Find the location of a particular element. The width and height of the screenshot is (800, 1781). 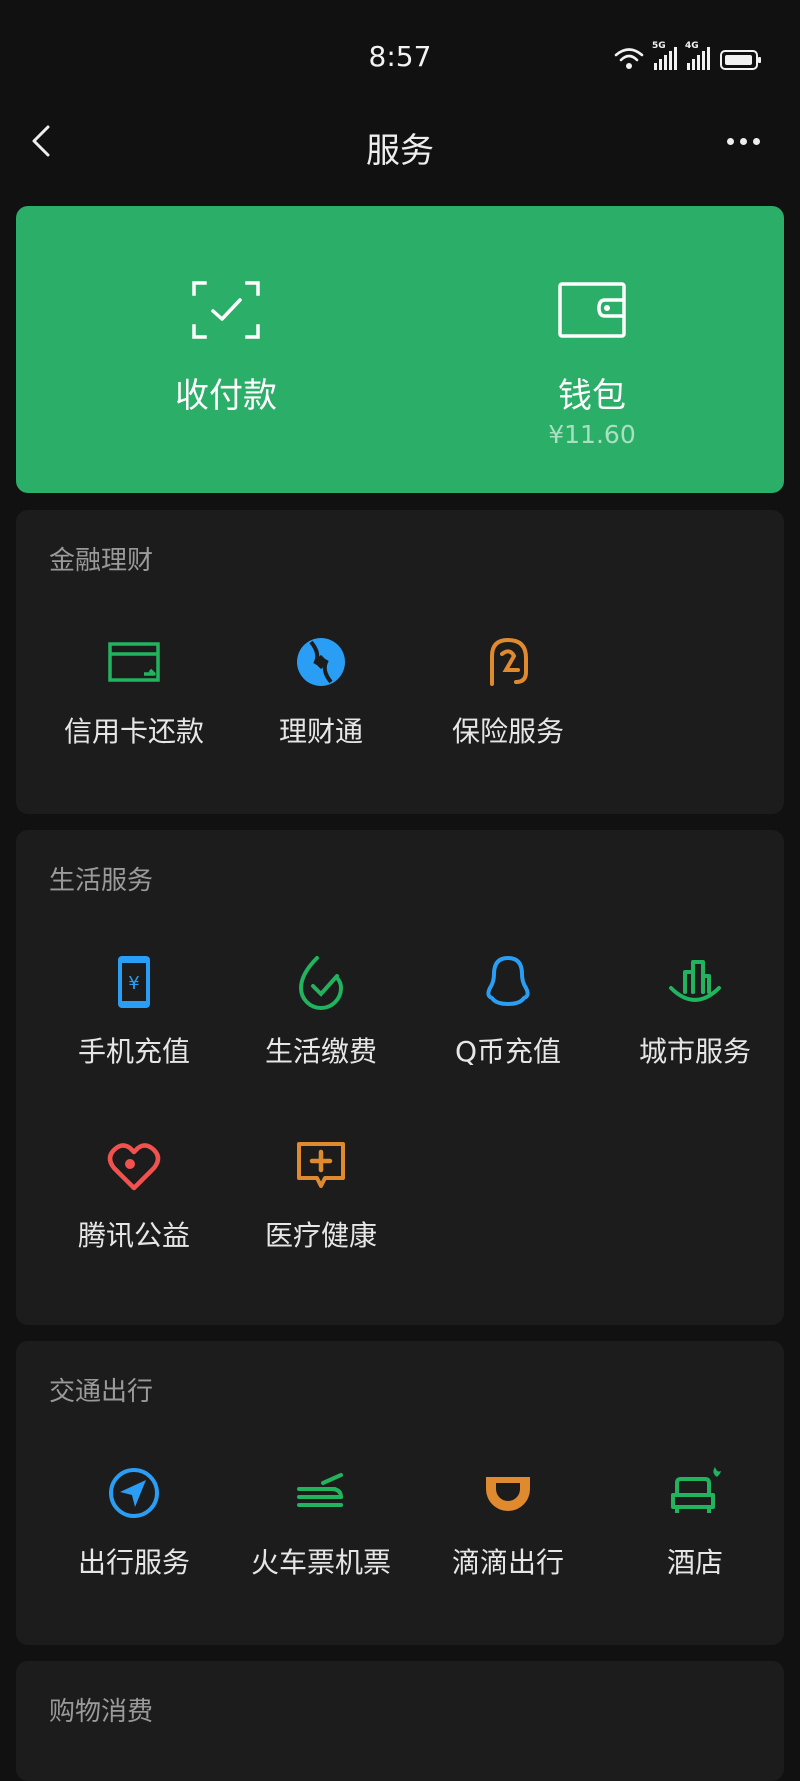

grid-label: Q币充值 is located at coordinates (508, 1051).